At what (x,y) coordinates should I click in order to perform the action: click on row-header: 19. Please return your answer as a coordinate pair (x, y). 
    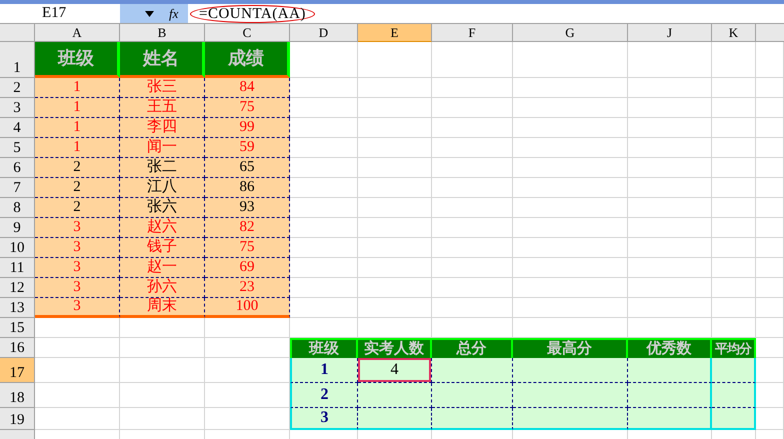
    Looking at the image, I should click on (17, 419).